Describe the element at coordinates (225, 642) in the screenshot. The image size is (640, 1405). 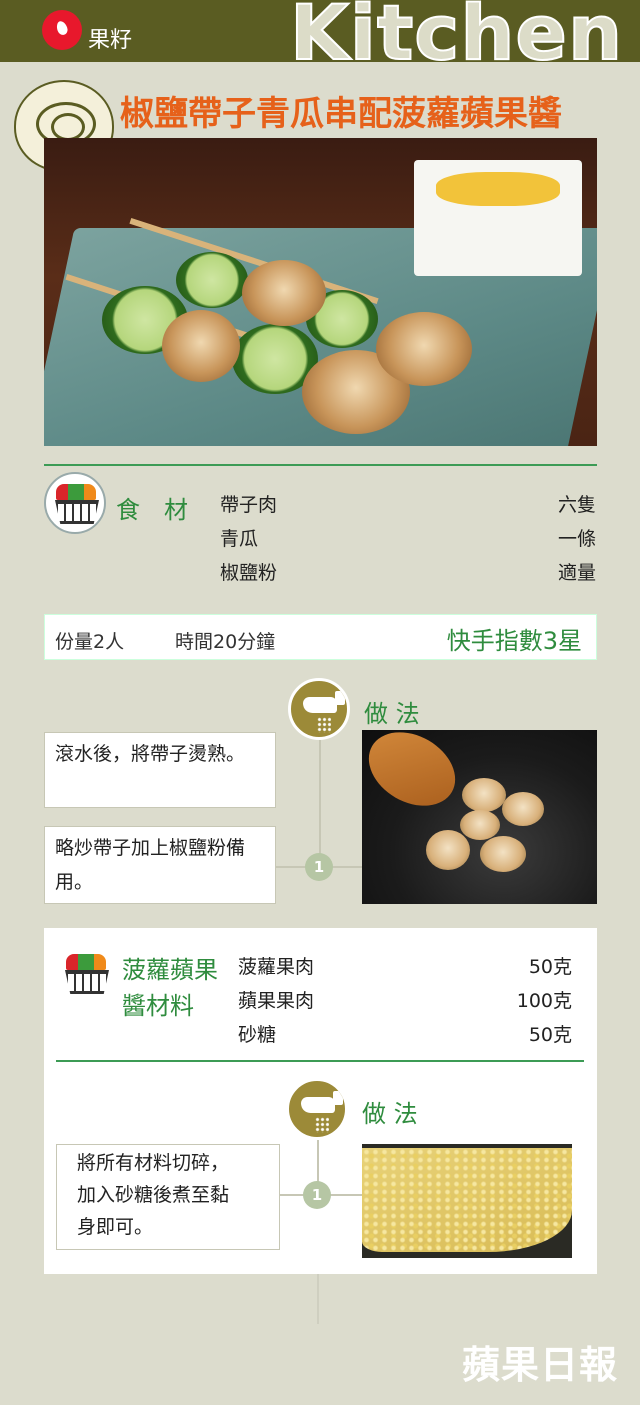
I see `cook-time: 時間20分鐘` at that location.